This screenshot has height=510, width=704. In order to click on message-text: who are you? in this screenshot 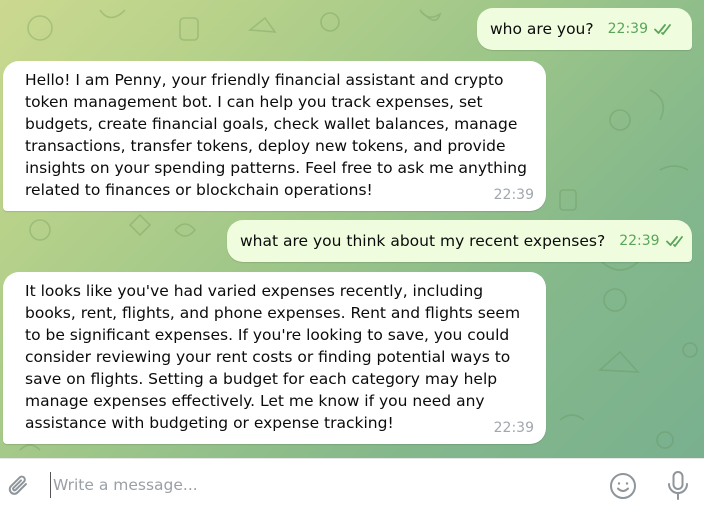, I will do `click(542, 29)`.